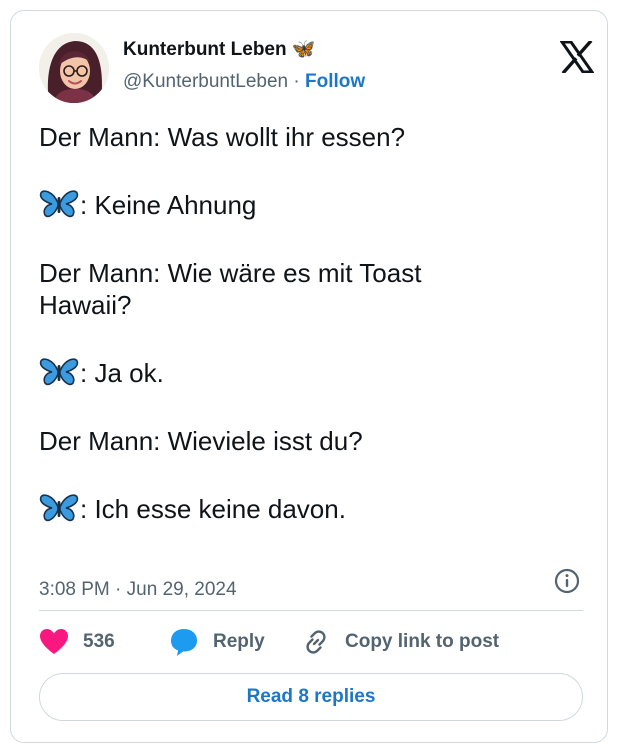  What do you see at coordinates (74, 589) in the screenshot?
I see `timestamp-time: 3:08 PM` at bounding box center [74, 589].